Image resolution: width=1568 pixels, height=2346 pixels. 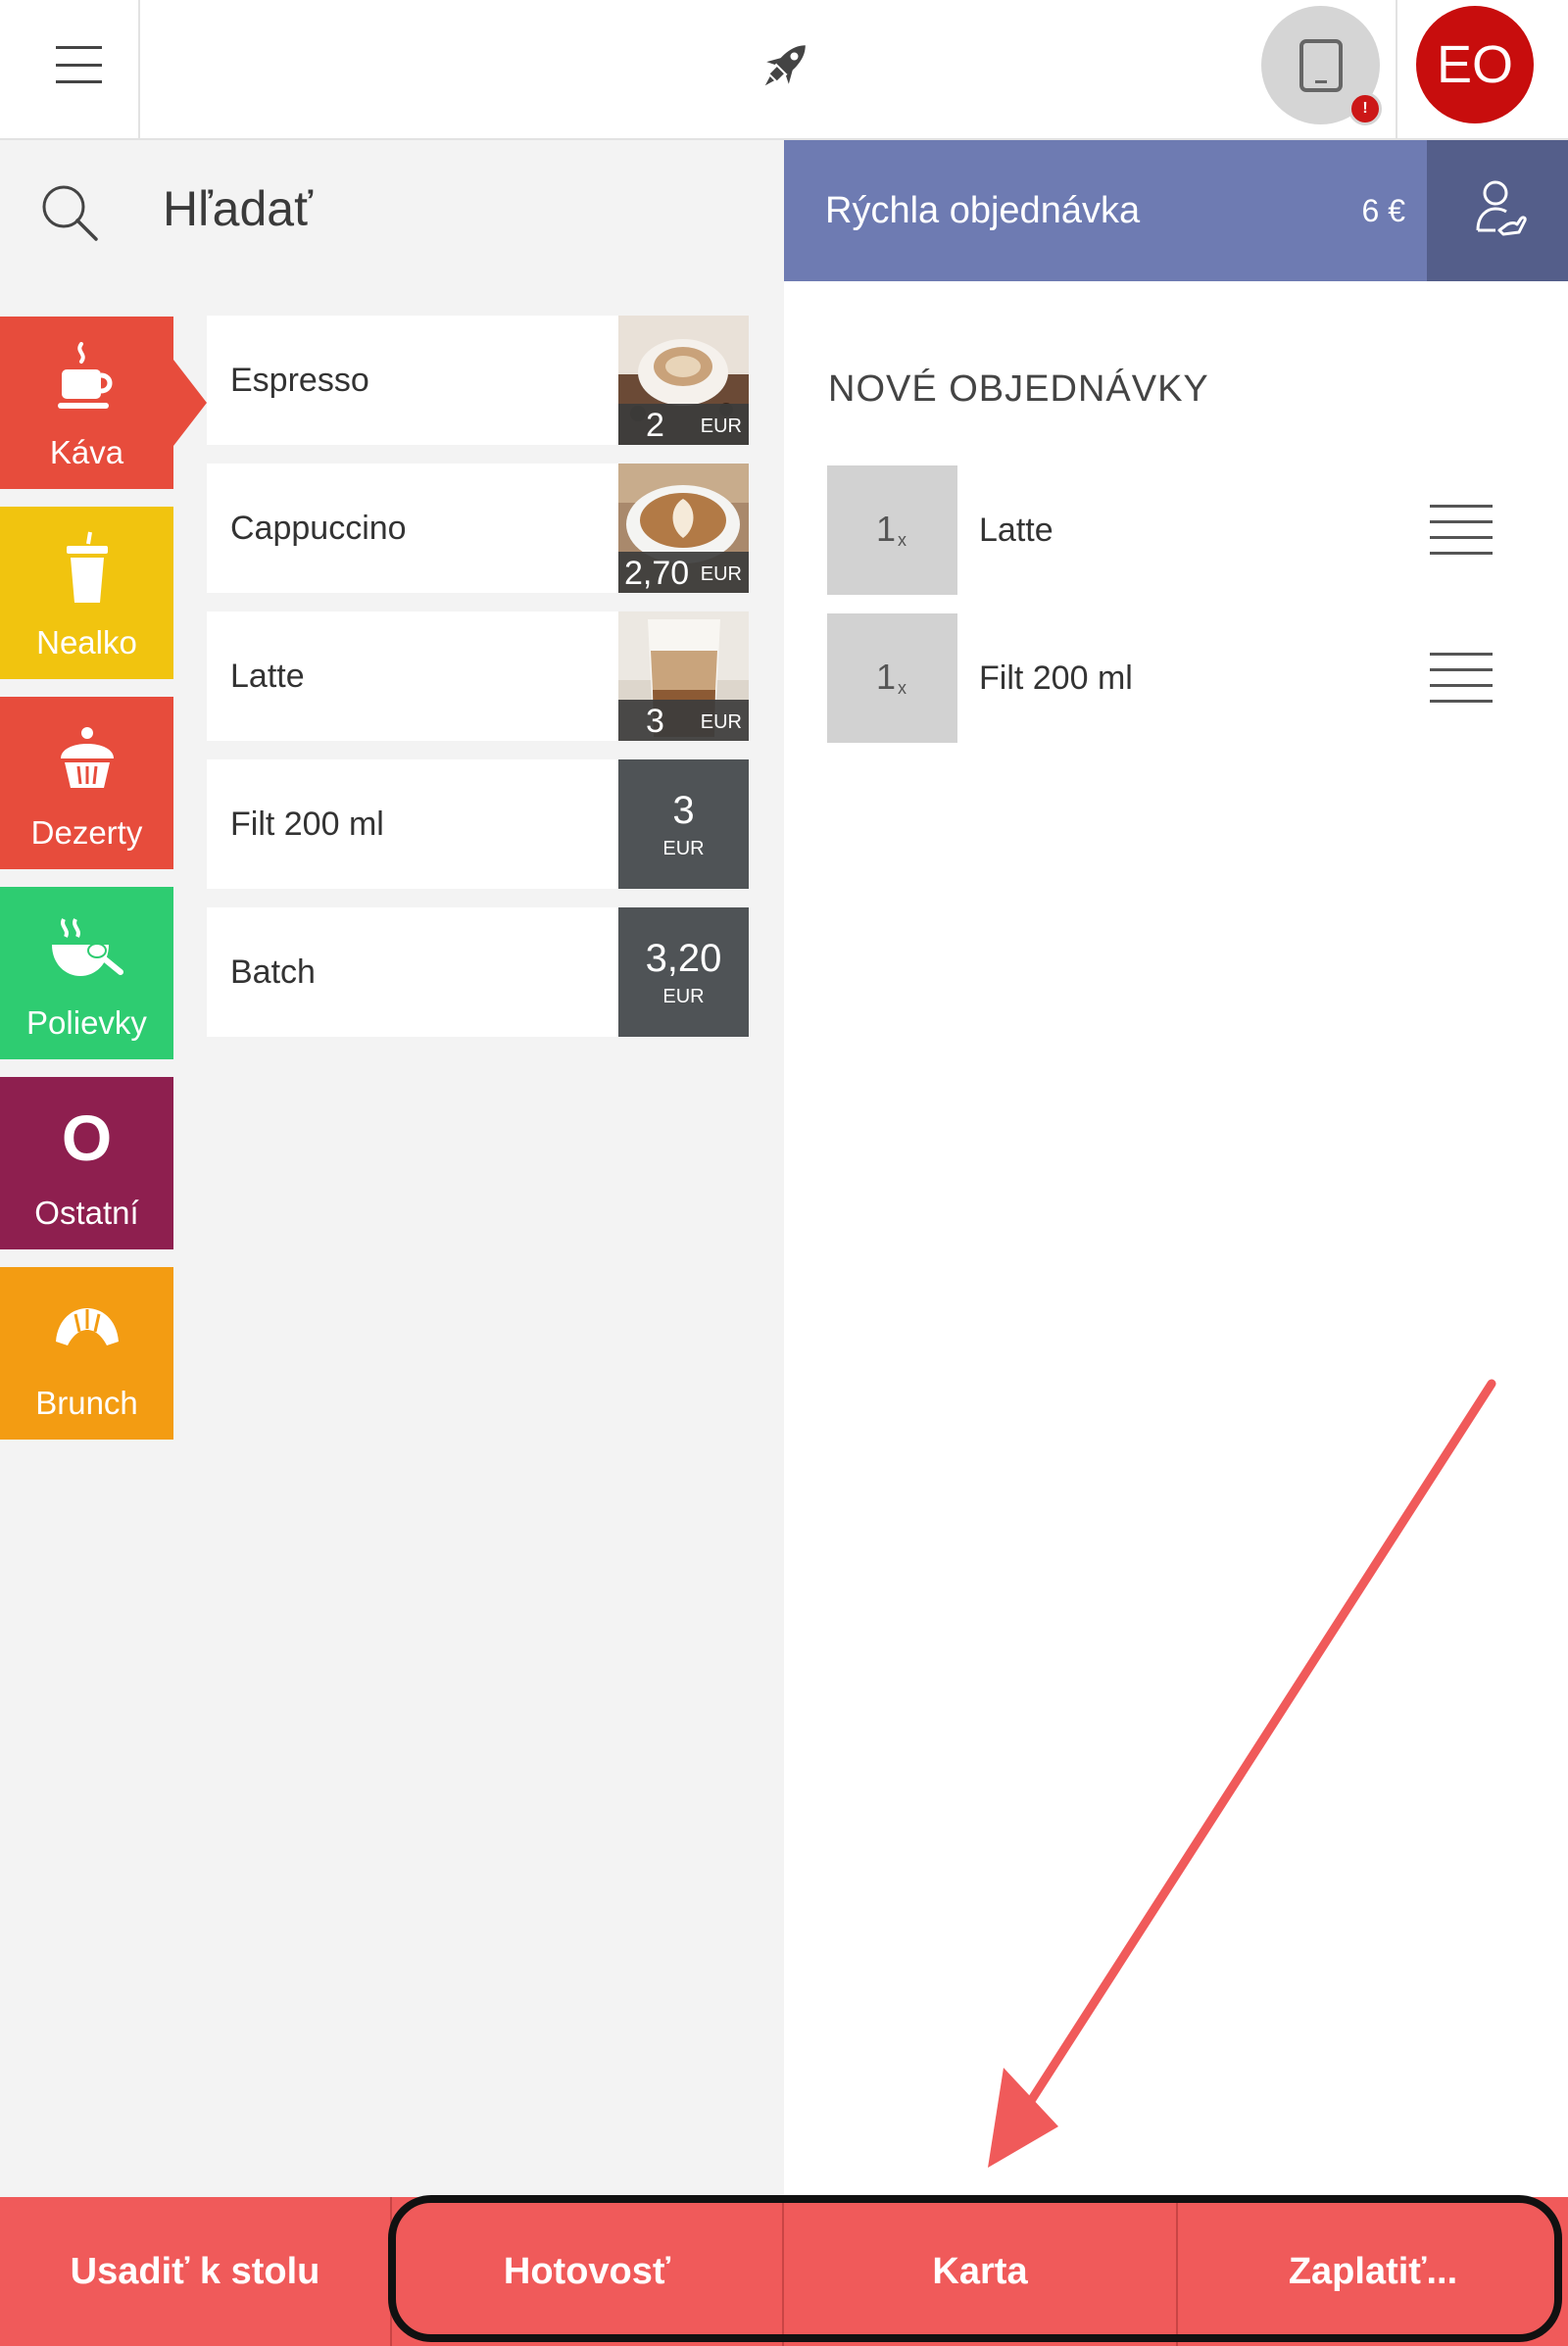 What do you see at coordinates (1056, 678) in the screenshot?
I see `order-item-name: Filt 200 ml` at bounding box center [1056, 678].